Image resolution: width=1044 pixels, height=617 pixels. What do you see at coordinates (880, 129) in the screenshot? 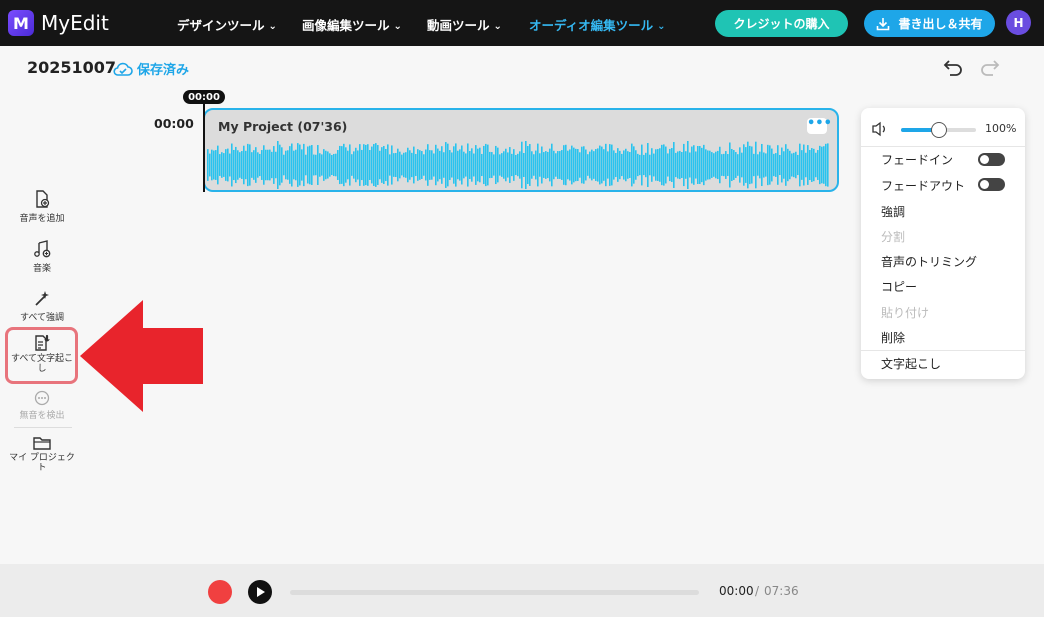
I see `speaker-icon` at bounding box center [880, 129].